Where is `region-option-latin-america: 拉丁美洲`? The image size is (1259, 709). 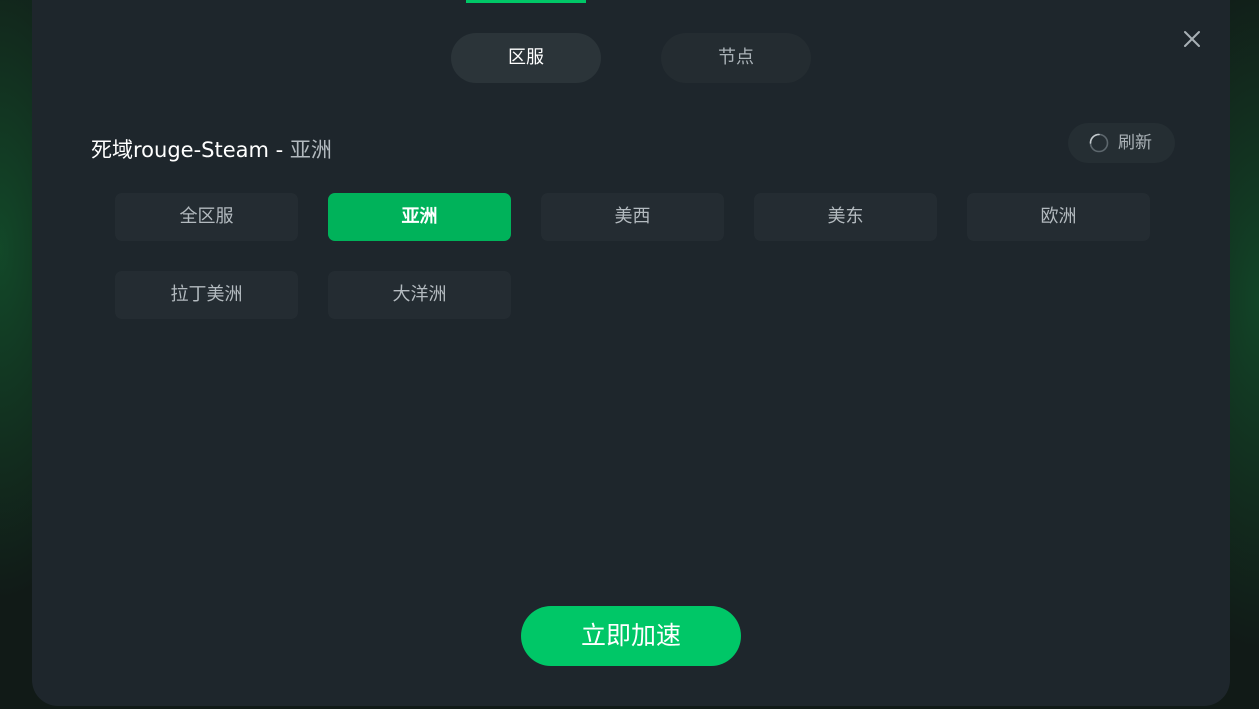
region-option-latin-america: 拉丁美洲 is located at coordinates (206, 295).